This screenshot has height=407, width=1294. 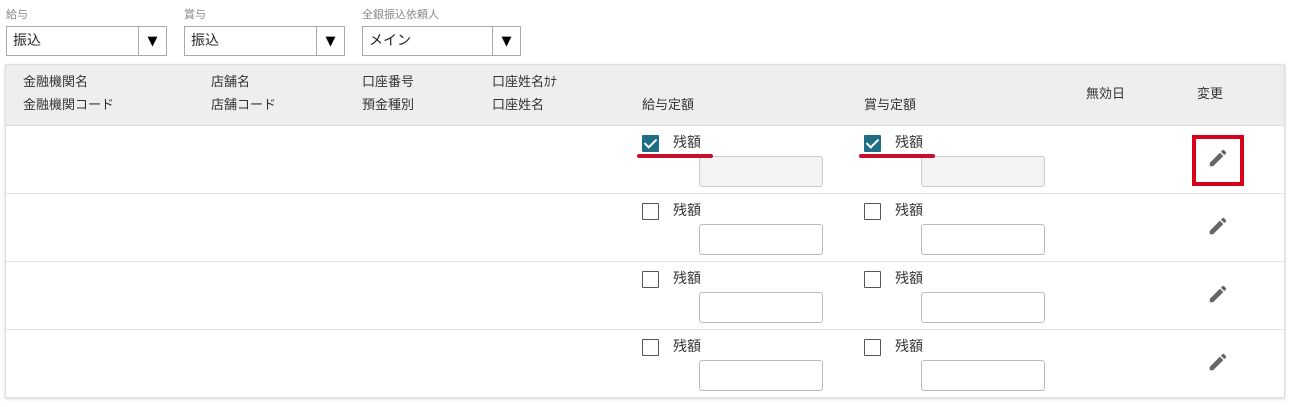 What do you see at coordinates (27, 41) in the screenshot?
I see `salary-method-value: 振込` at bounding box center [27, 41].